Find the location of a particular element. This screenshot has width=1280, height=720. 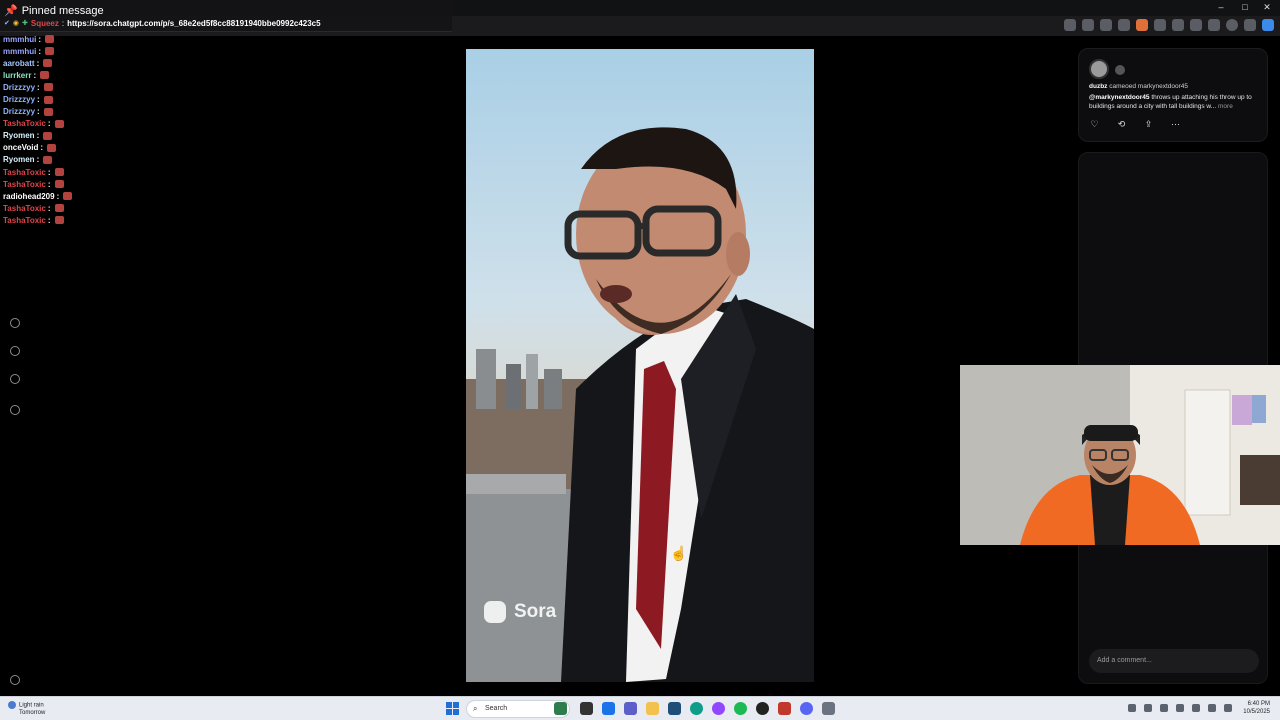

home-icon is located at coordinates (15, 323).